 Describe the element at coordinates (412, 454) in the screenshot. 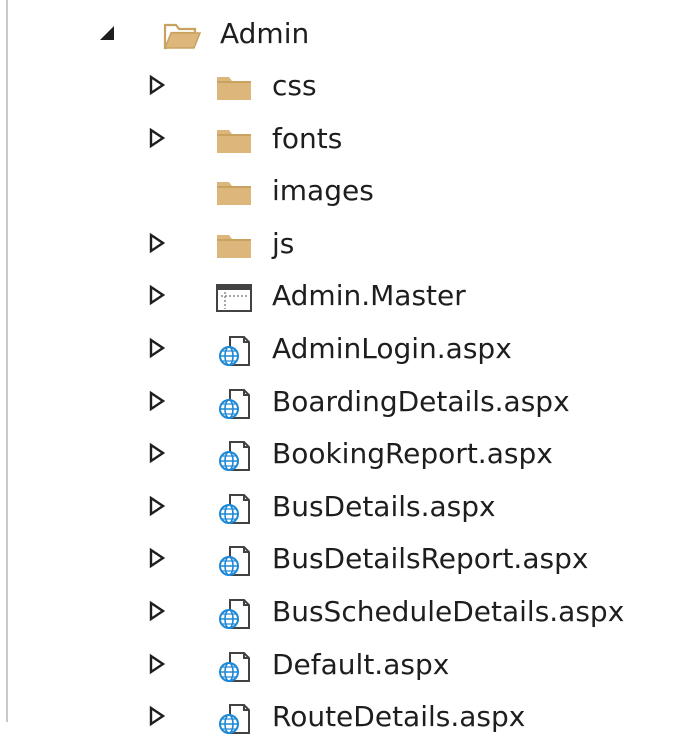

I see `tree-node-label: BookingReport.aspx` at that location.